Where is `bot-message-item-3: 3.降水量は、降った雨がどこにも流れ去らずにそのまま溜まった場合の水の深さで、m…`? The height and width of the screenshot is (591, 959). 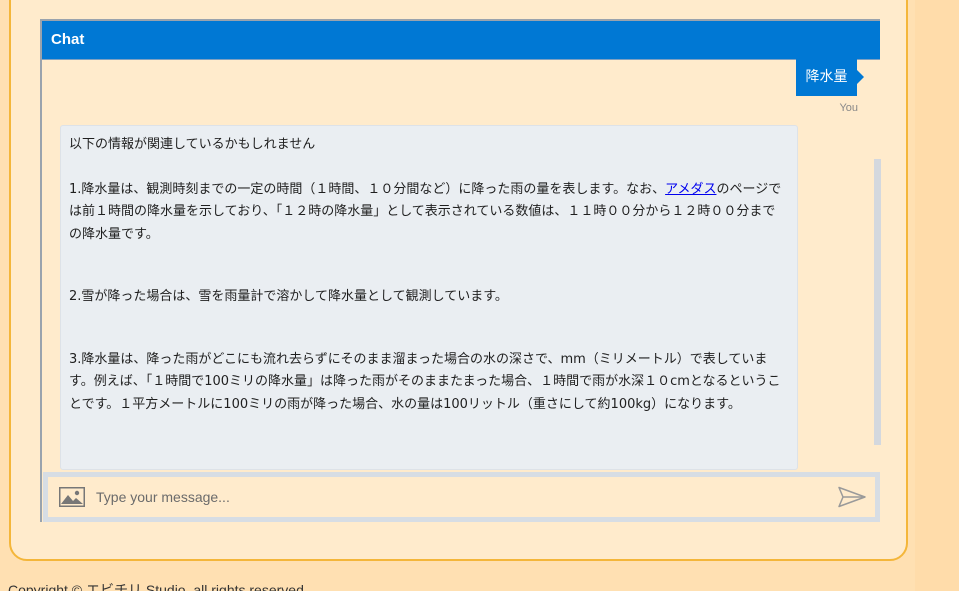 bot-message-item-3: 3.降水量は、降った雨がどこにも流れ去らずにそのまま溜まった場合の水の深さで、m… is located at coordinates (425, 381).